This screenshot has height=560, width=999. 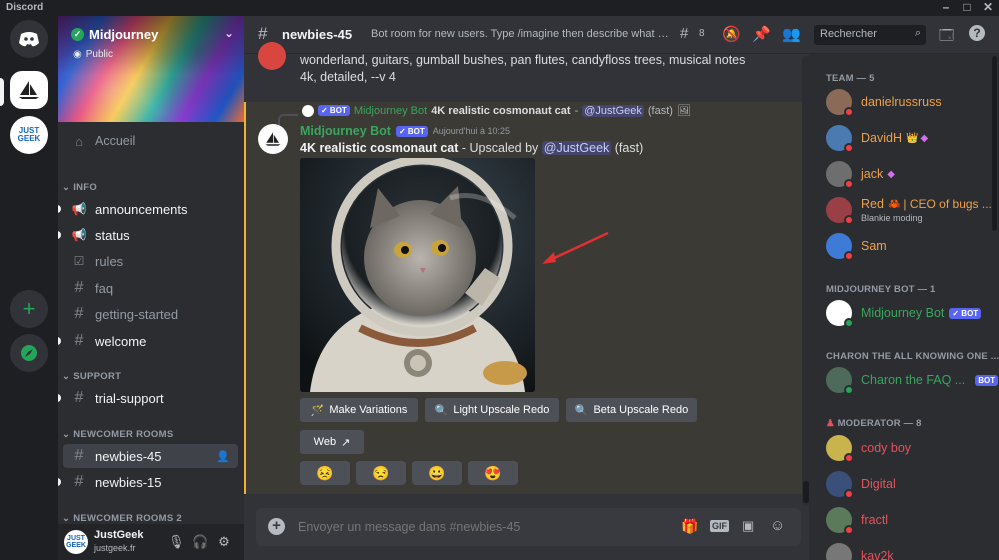 I want to click on maximize-icon: □, so click(x=967, y=8).